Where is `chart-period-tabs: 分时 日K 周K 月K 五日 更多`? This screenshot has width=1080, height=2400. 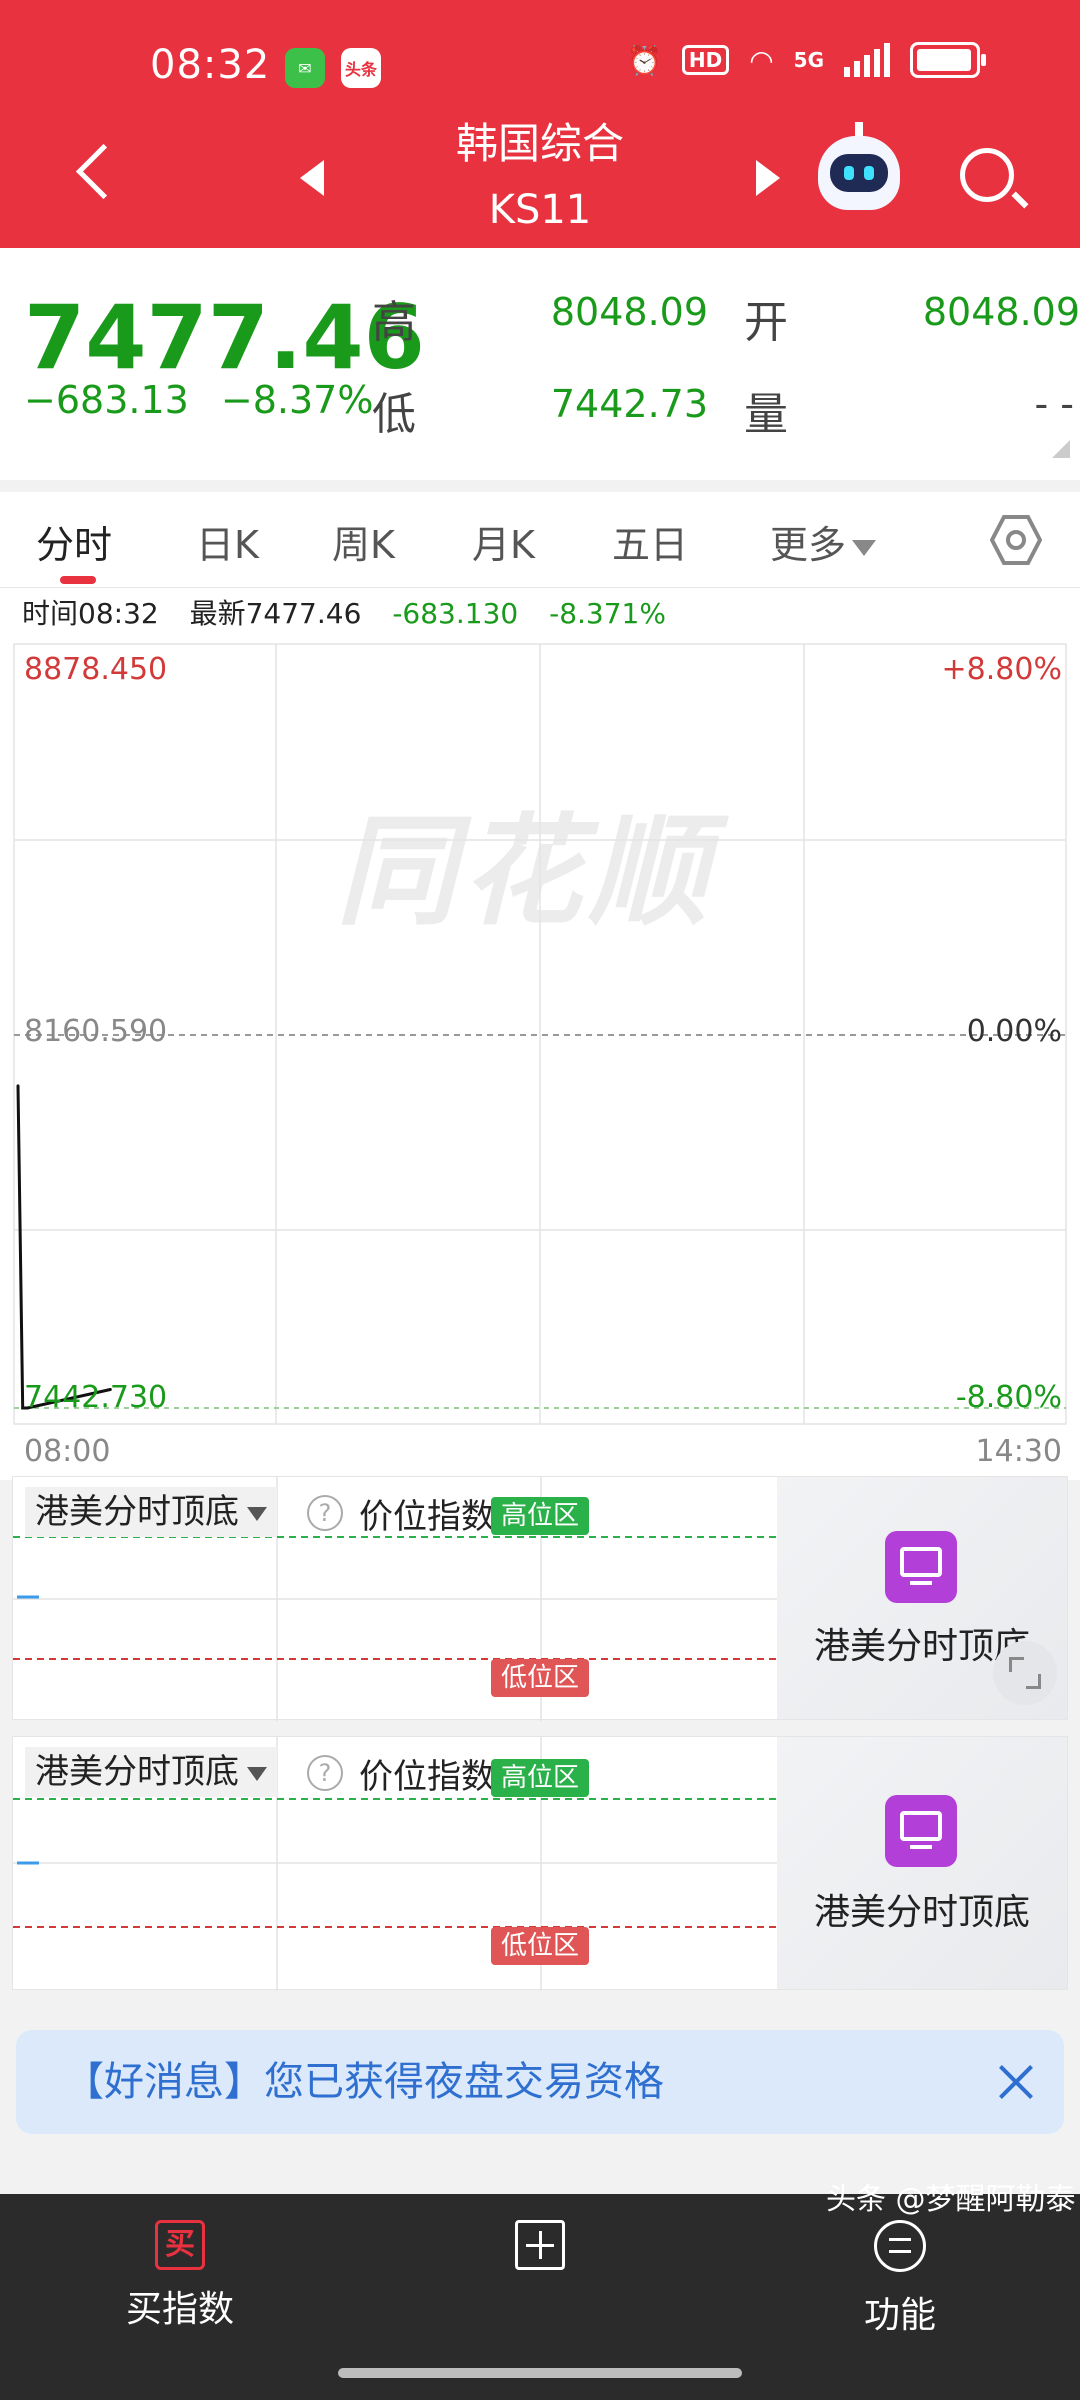
chart-period-tabs: 分时 日K 周K 月K 五日 更多 is located at coordinates (540, 540).